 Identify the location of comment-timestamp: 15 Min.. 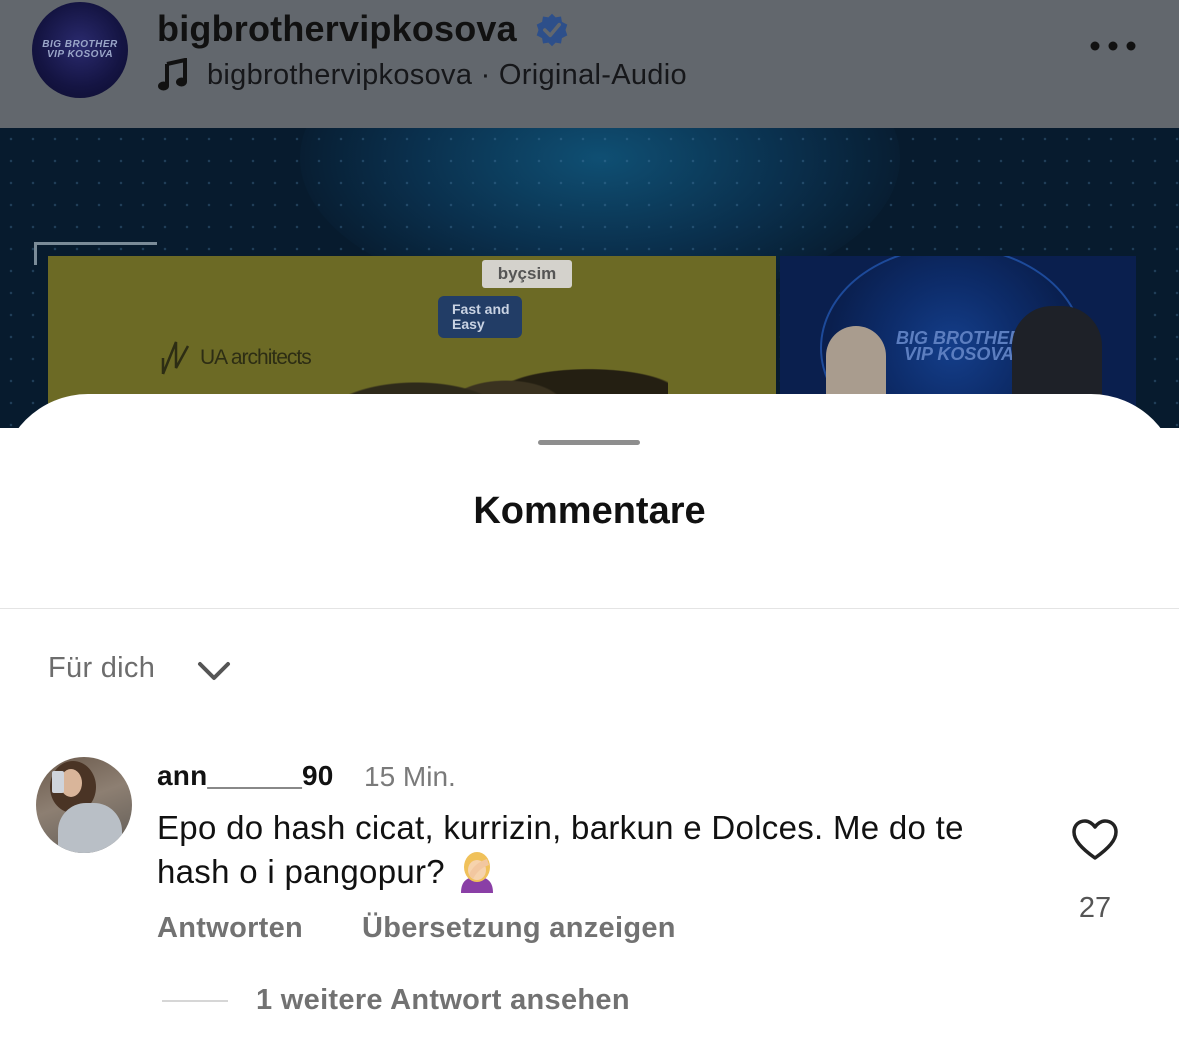
(410, 776).